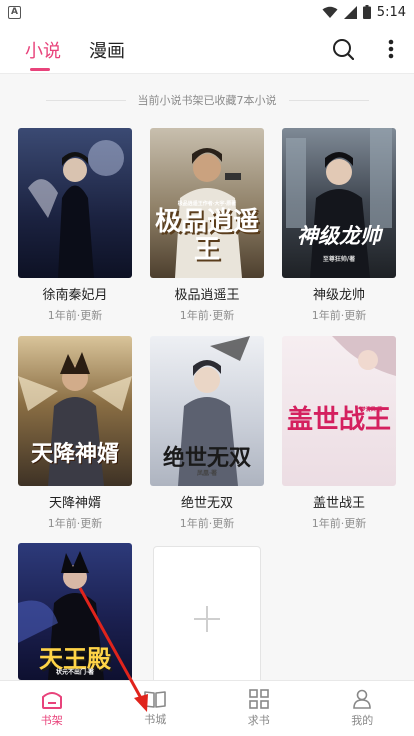  Describe the element at coordinates (339, 203) in the screenshot. I see `book-cover: 神级龙帅 至尊狂帅/著` at that location.